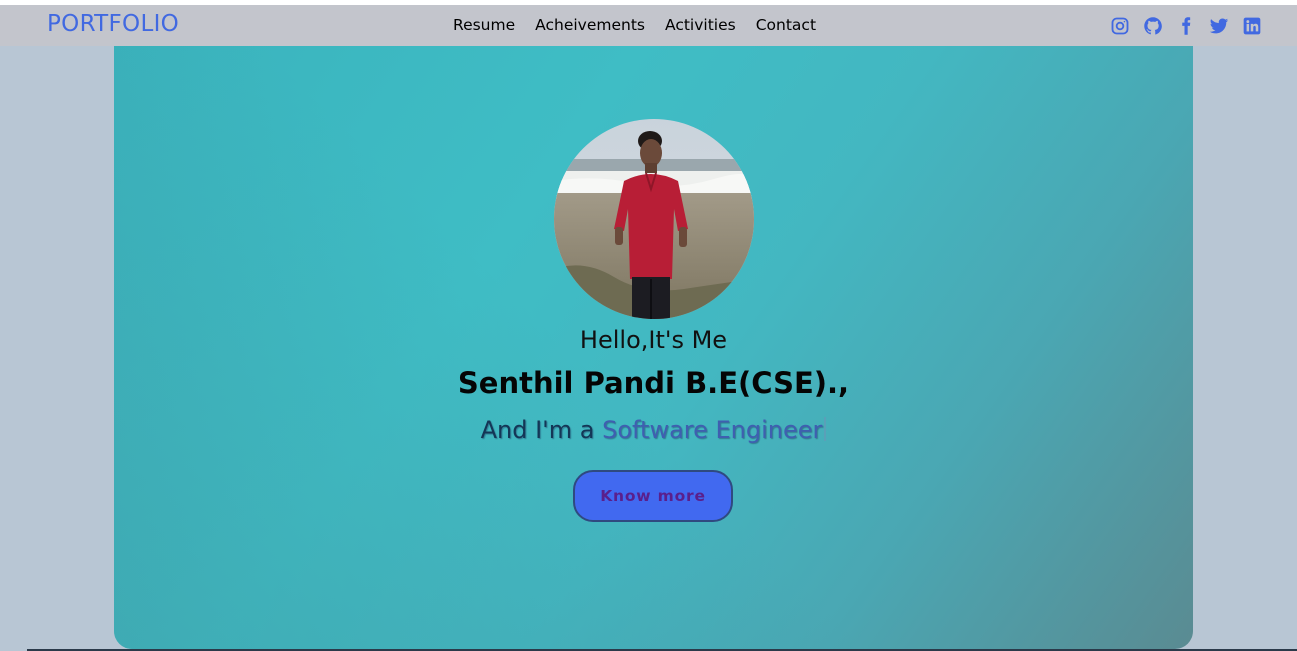 The width and height of the screenshot is (1297, 651). I want to click on nav-links: Resume Acheivements Activities Contact, so click(634, 25).